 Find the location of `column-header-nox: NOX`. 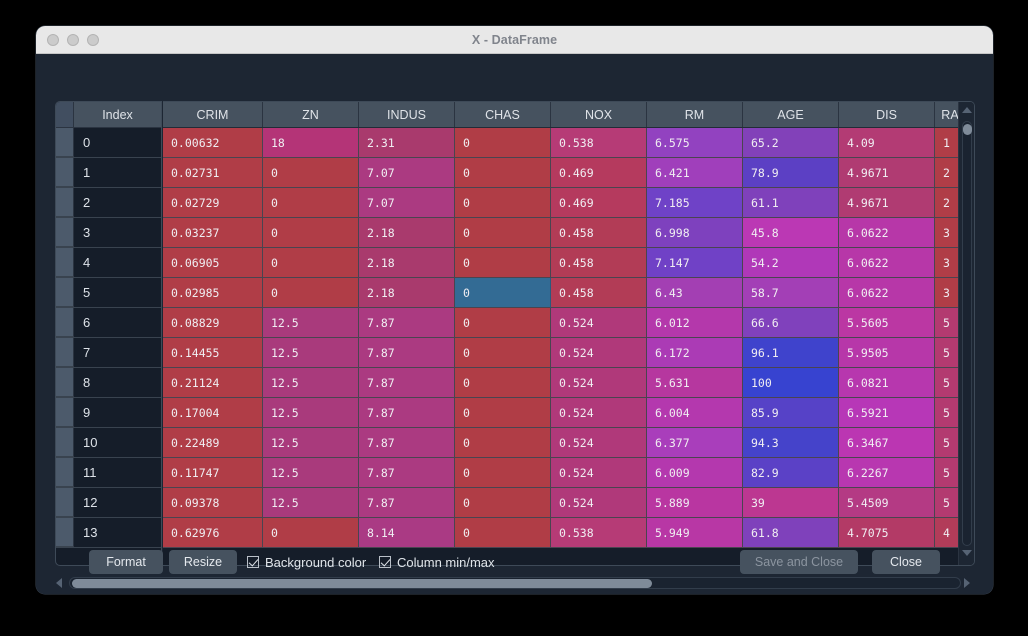

column-header-nox: NOX is located at coordinates (599, 114).